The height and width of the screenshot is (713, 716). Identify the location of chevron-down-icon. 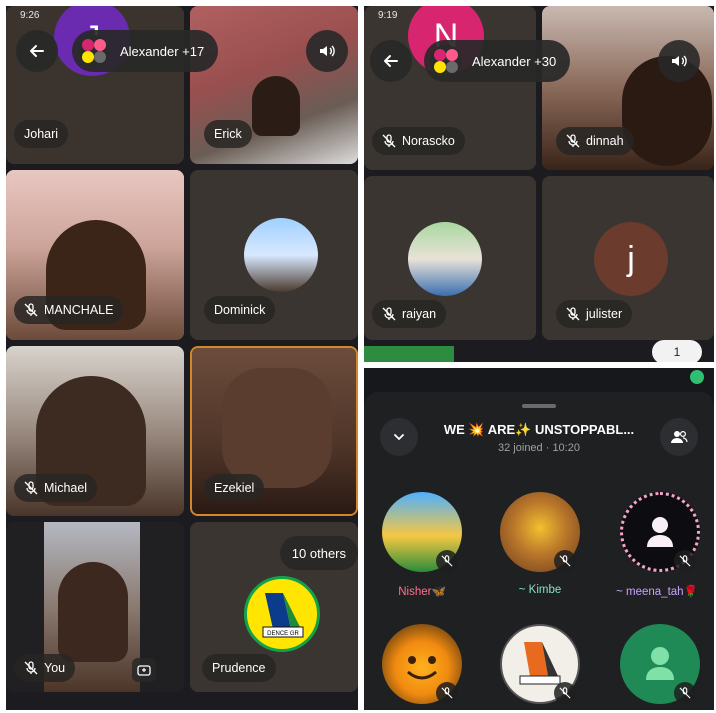
(399, 437).